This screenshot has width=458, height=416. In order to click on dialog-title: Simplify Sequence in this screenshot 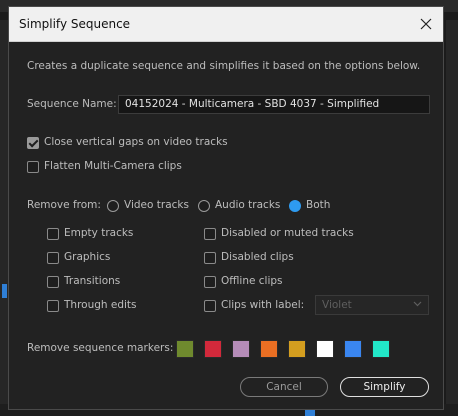, I will do `click(75, 24)`.